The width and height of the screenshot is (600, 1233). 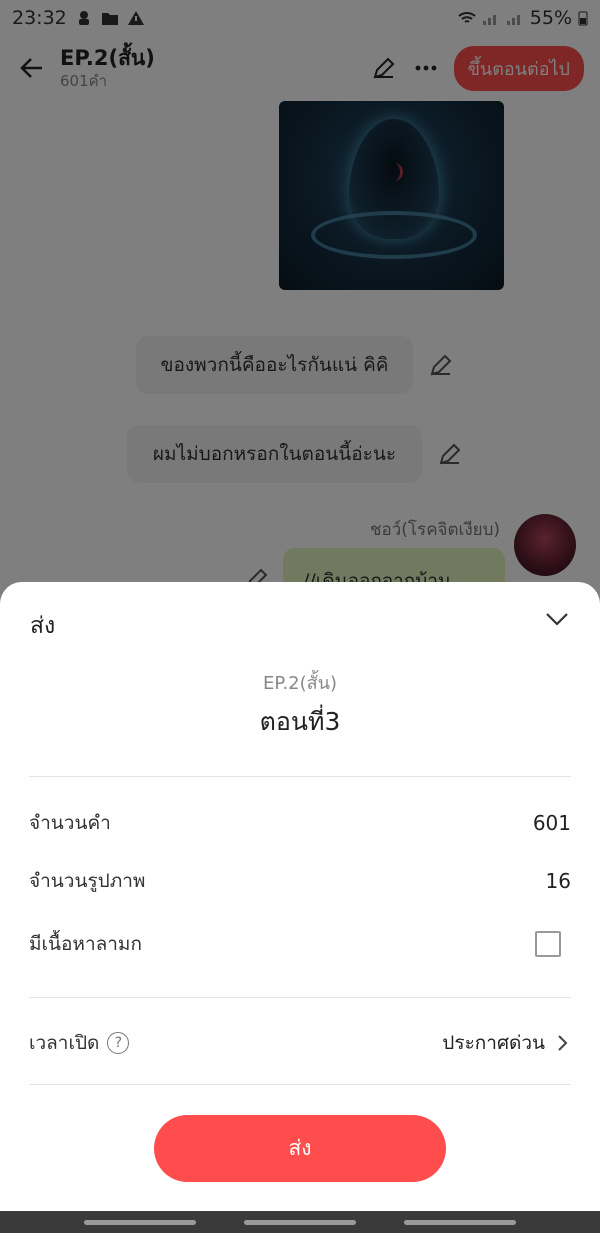 I want to click on chevron-down-icon, so click(x=557, y=619).